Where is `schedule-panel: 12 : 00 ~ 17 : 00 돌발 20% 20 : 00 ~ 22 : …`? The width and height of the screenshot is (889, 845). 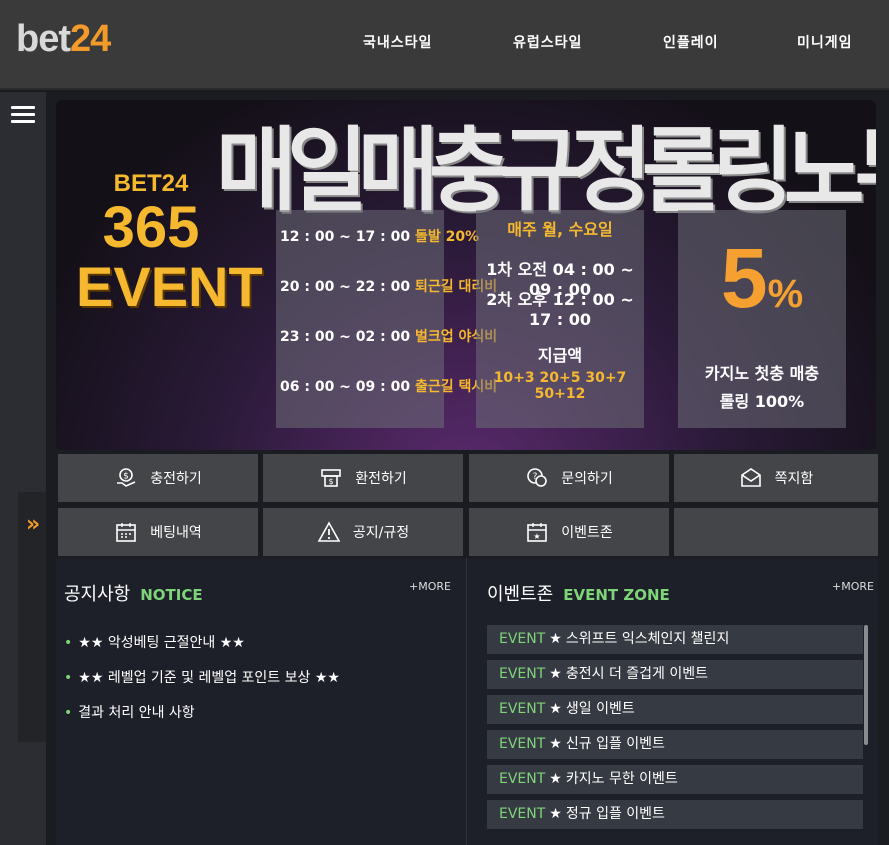 schedule-panel: 12 : 00 ~ 17 : 00 돌발 20% 20 : 00 ~ 22 : … is located at coordinates (386, 319).